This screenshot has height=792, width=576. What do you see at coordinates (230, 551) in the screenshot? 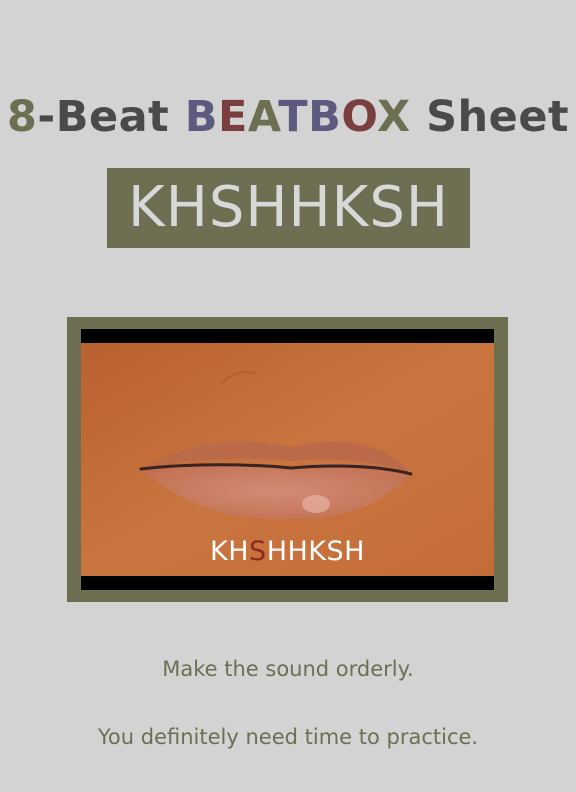
I see `subtitle-part: KH` at bounding box center [230, 551].